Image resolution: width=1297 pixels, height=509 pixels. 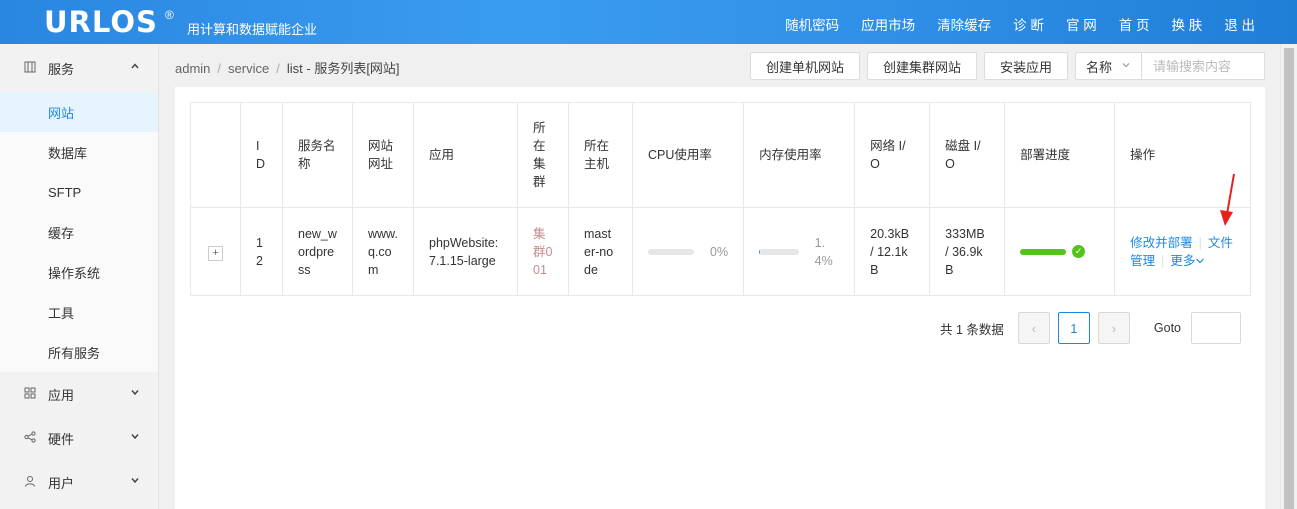 What do you see at coordinates (823, 251) in the screenshot?
I see `memory-usage-text: 1.4%` at bounding box center [823, 251].